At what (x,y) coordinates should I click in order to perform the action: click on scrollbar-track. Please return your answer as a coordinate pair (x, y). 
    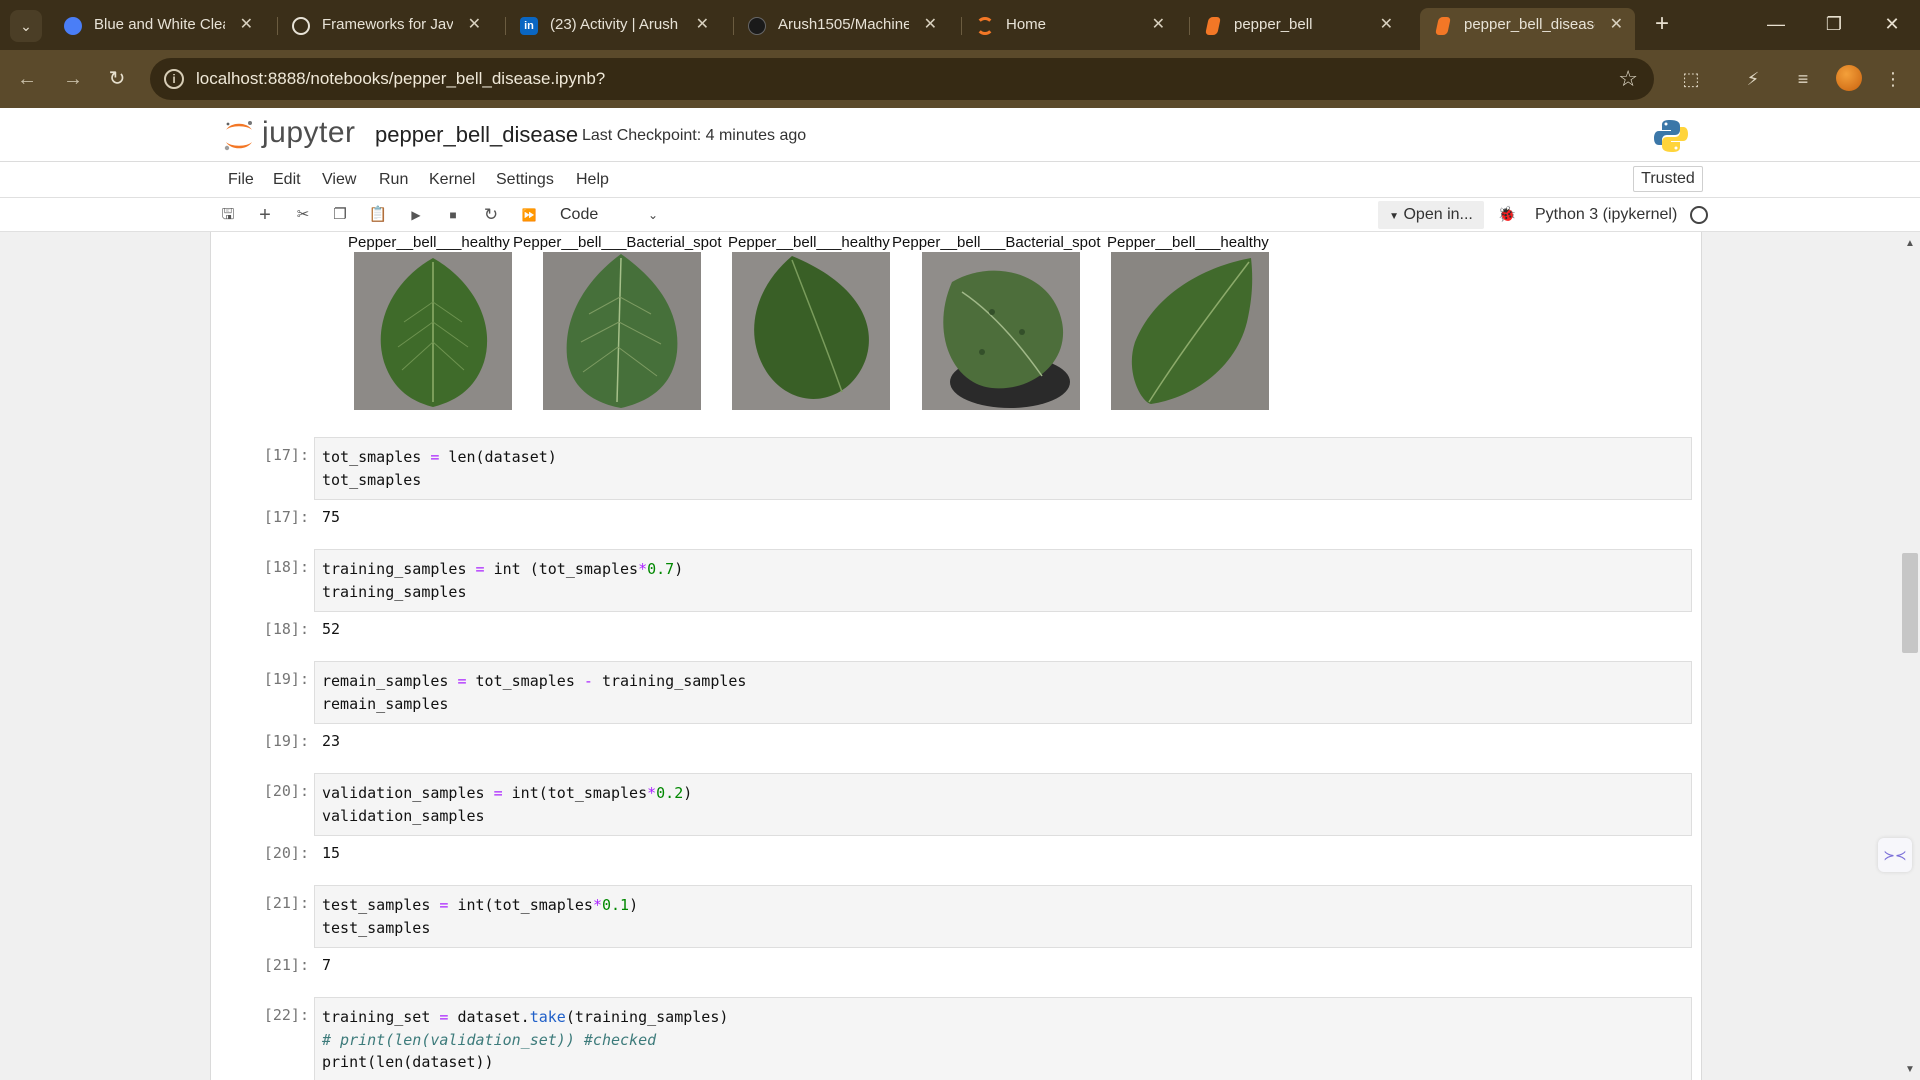
    Looking at the image, I should click on (1910, 656).